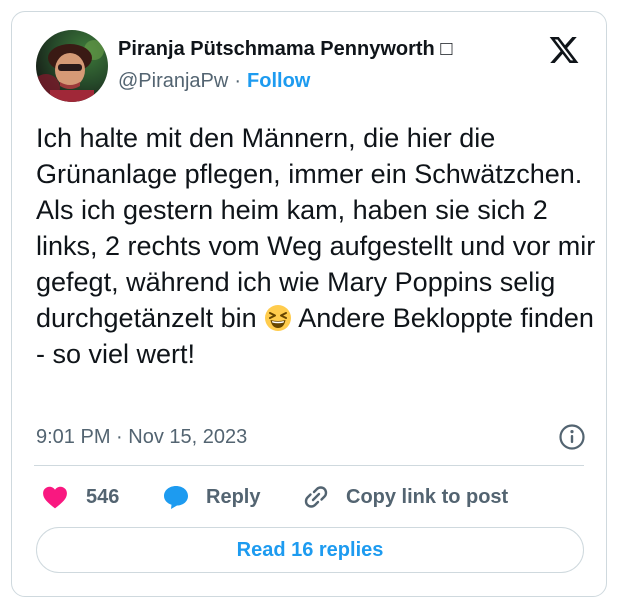 The width and height of the screenshot is (620, 610). I want to click on read-replies-button: Read 16 replies, so click(310, 550).